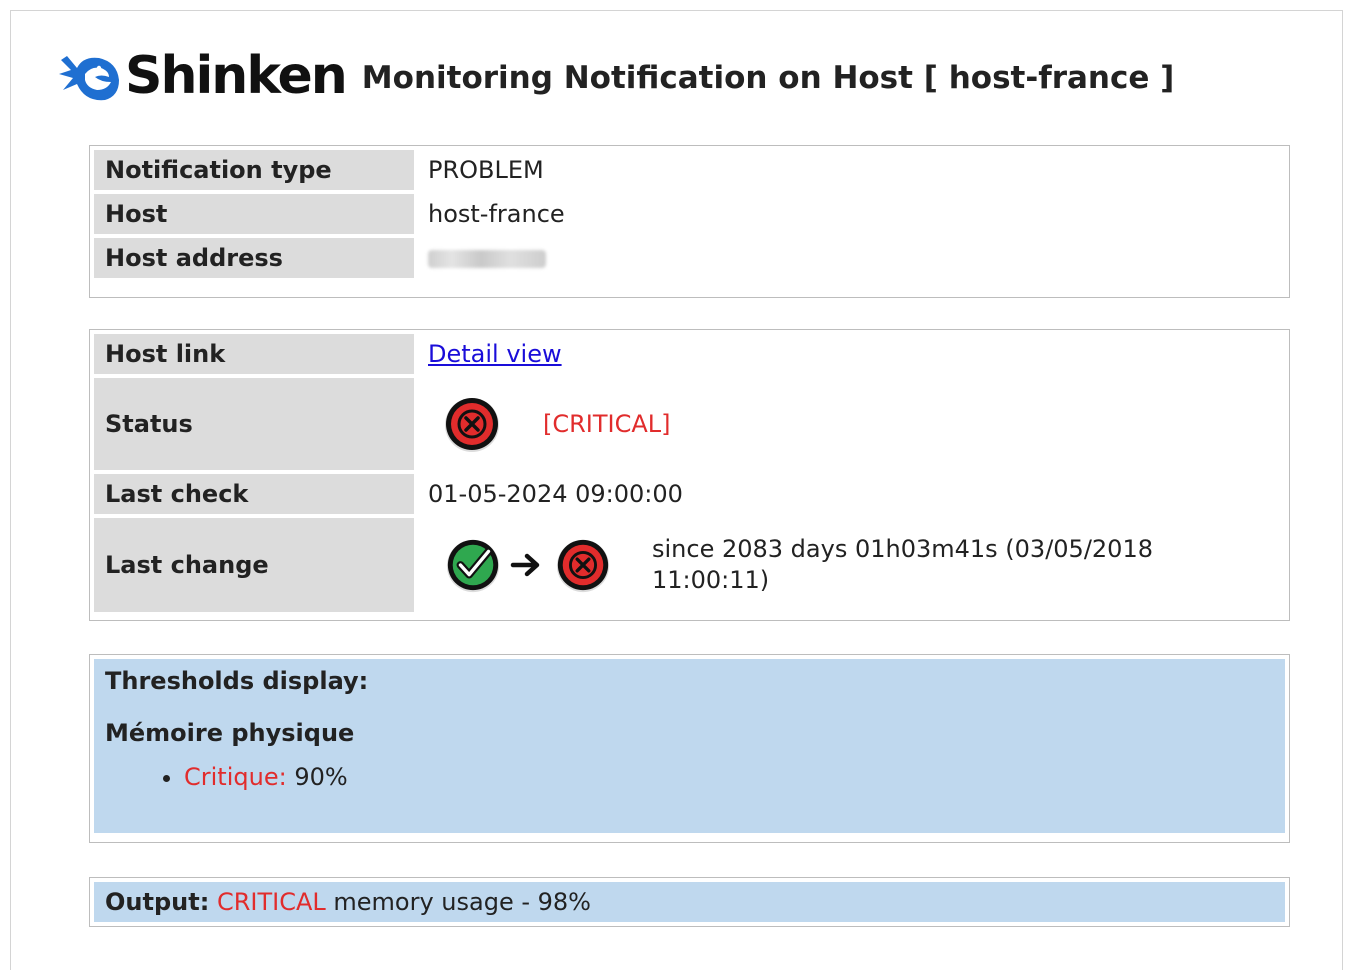 Image resolution: width=1345 pixels, height=970 pixels. What do you see at coordinates (607, 424) in the screenshot?
I see `status-text: [CRITICAL]` at bounding box center [607, 424].